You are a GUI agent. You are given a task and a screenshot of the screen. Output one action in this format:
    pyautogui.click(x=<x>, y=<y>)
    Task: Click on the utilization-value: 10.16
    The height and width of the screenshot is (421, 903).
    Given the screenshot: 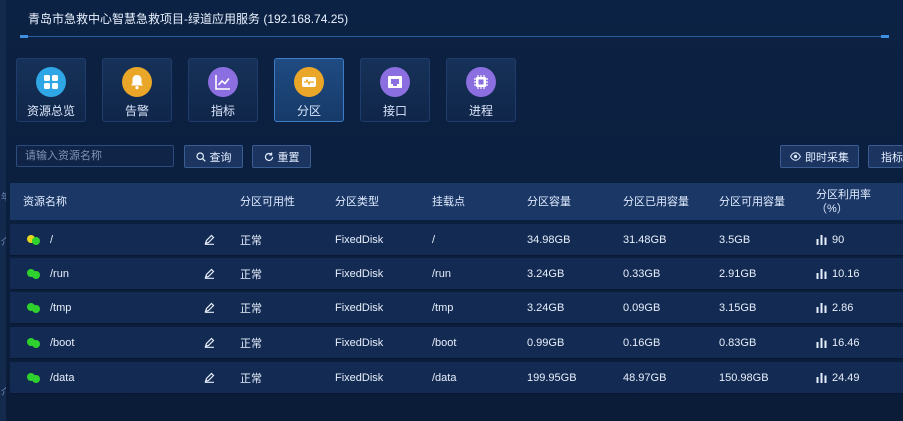 What is the action you would take?
    pyautogui.click(x=846, y=273)
    